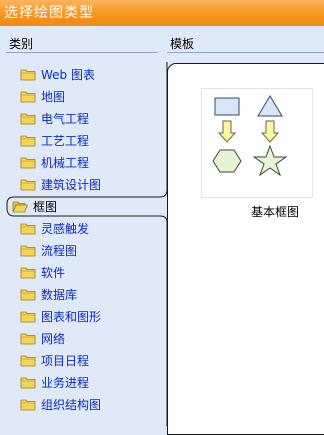 The width and height of the screenshot is (324, 435). What do you see at coordinates (65, 383) in the screenshot?
I see `category-label: 业务进程` at bounding box center [65, 383].